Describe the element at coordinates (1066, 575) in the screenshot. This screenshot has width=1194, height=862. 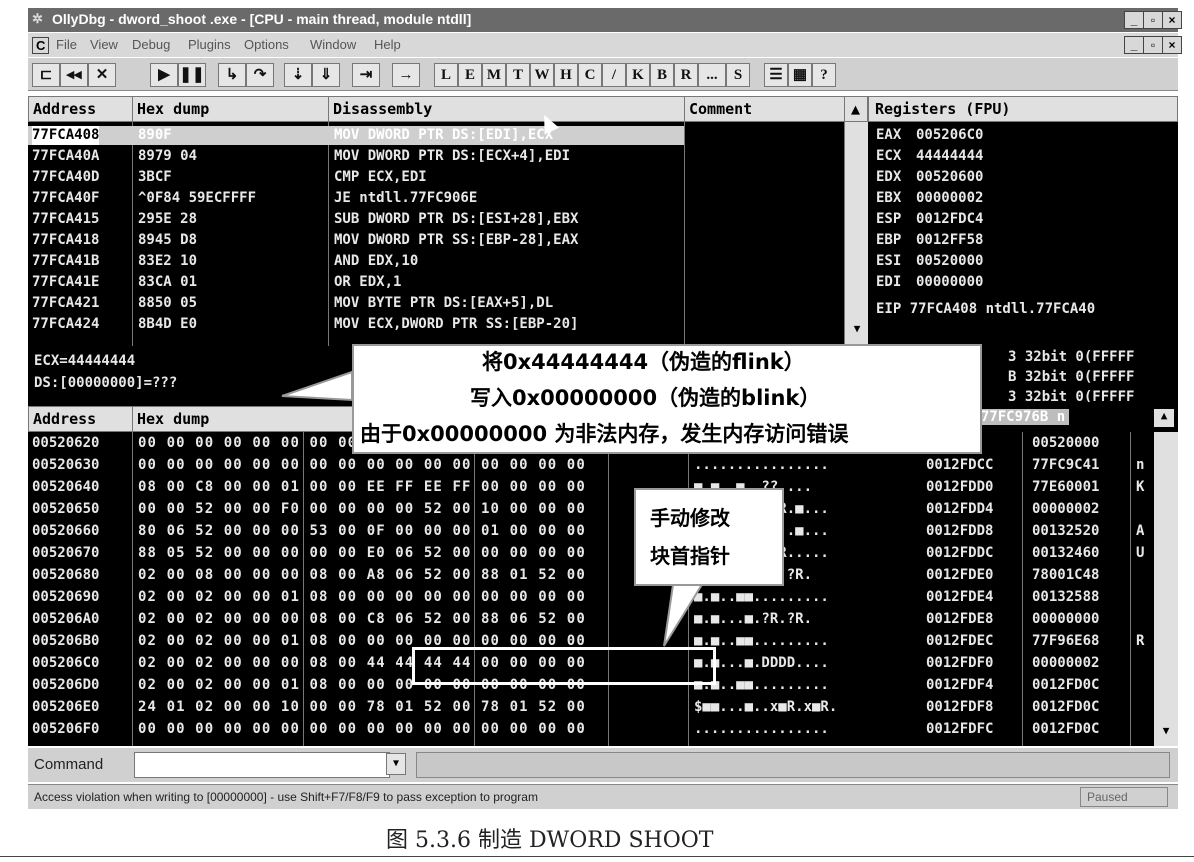
I see `stack-value: 78001C48` at that location.